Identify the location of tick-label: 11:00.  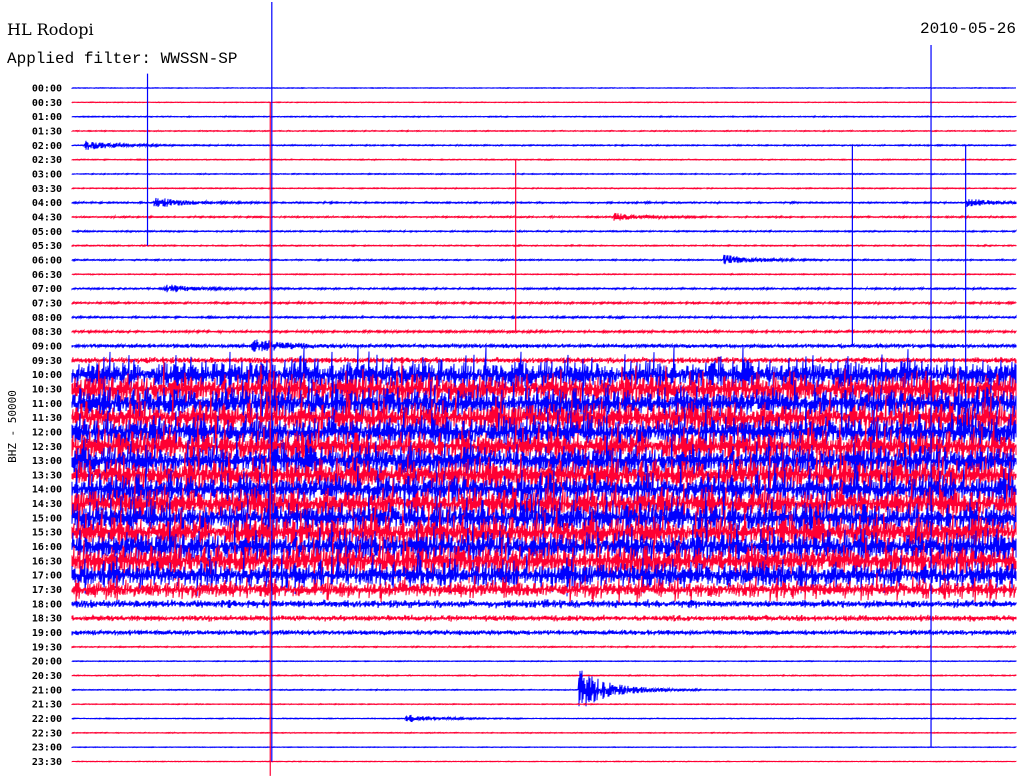
(47, 404).